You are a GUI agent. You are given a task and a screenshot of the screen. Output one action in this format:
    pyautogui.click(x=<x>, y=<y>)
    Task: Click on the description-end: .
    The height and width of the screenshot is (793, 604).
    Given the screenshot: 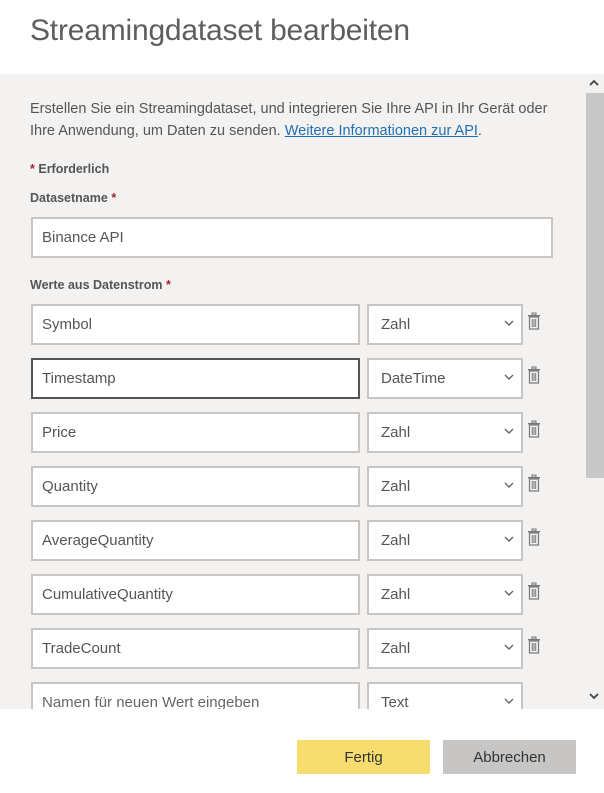 What is the action you would take?
    pyautogui.click(x=479, y=131)
    